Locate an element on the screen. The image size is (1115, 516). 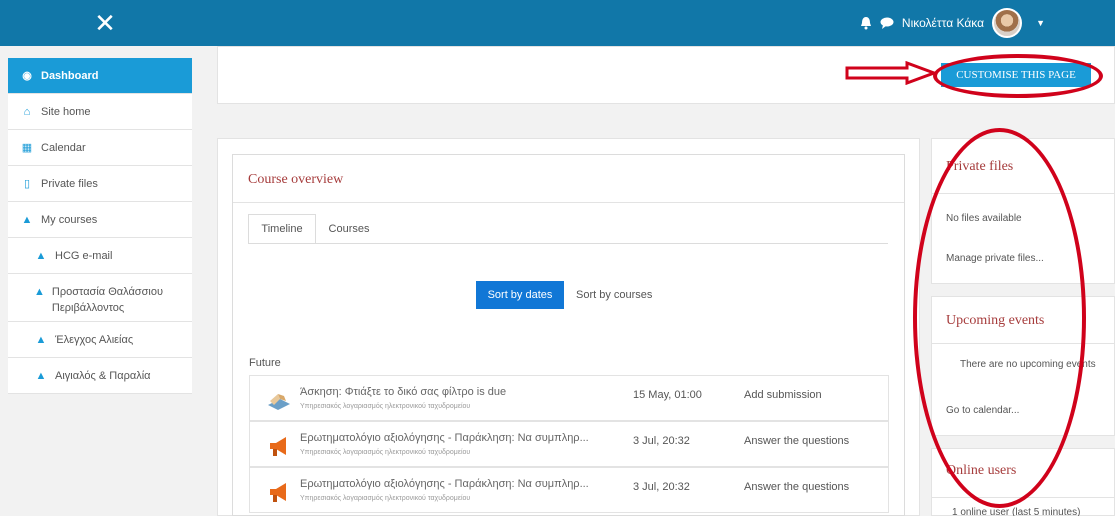
user-menu: Νικολέττα Κάκα ▼ is located at coordinates (952, 23).